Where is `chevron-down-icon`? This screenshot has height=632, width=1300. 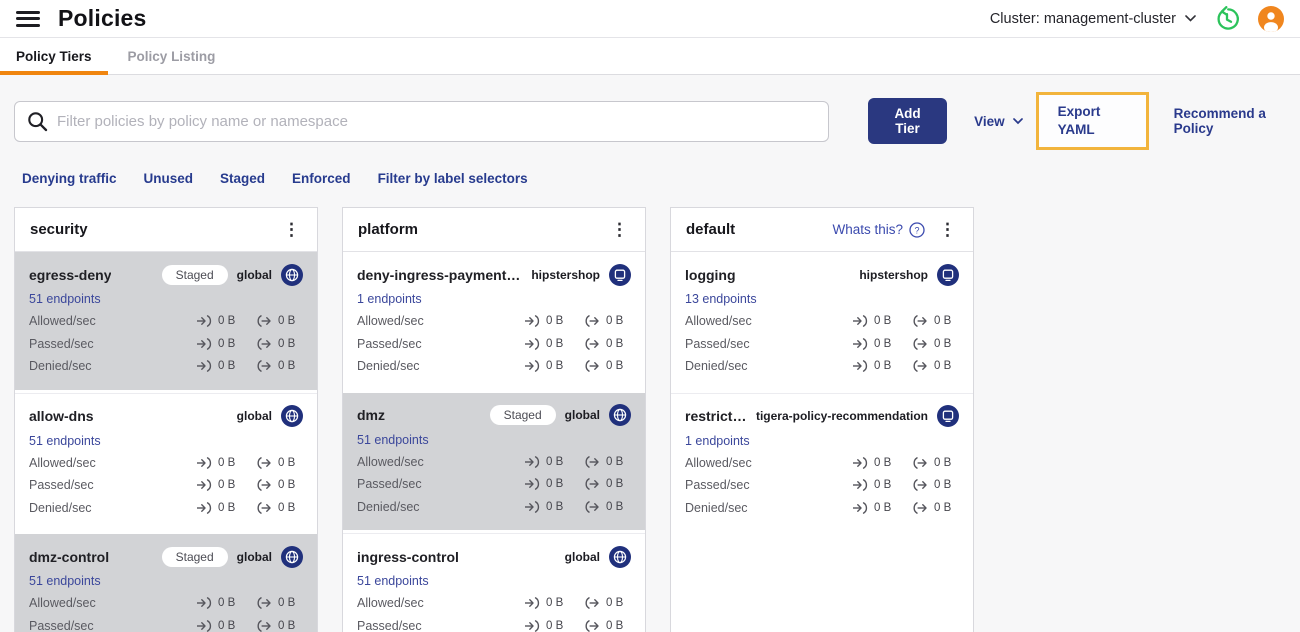 chevron-down-icon is located at coordinates (1190, 18).